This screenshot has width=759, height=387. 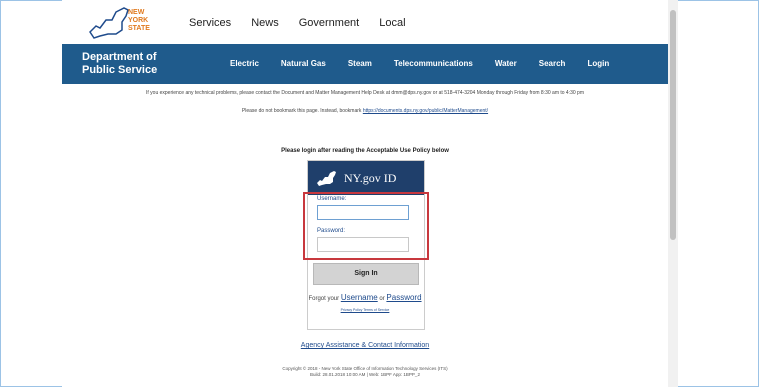 What do you see at coordinates (403, 297) in the screenshot?
I see `forgot-password-link: Password` at bounding box center [403, 297].